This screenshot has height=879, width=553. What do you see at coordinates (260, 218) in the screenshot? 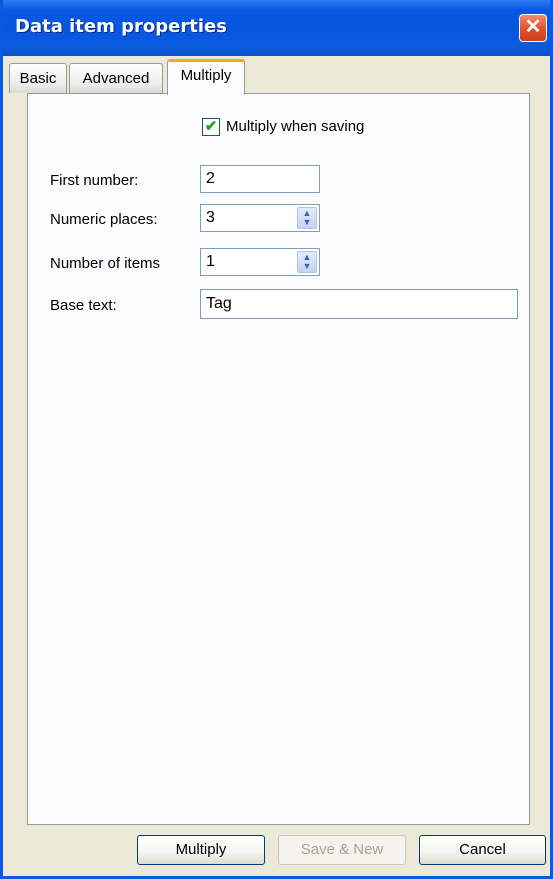
I see `numeric-places-stepper: 3 ▲ ▼` at bounding box center [260, 218].